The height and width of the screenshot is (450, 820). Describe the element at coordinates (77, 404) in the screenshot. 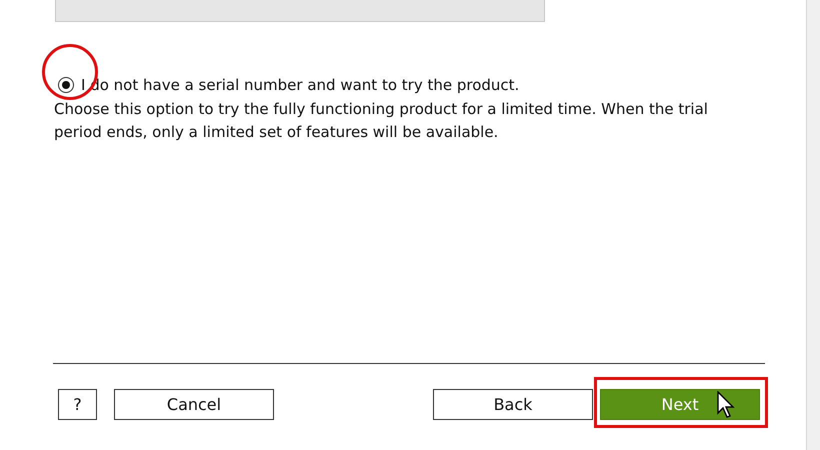

I see `help-button: ?` at that location.